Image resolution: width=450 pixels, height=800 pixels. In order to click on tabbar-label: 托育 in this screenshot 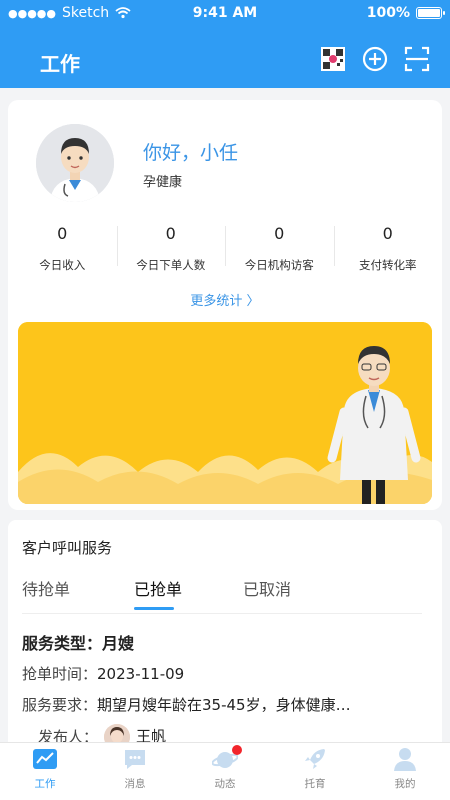, I will do `click(315, 784)`.